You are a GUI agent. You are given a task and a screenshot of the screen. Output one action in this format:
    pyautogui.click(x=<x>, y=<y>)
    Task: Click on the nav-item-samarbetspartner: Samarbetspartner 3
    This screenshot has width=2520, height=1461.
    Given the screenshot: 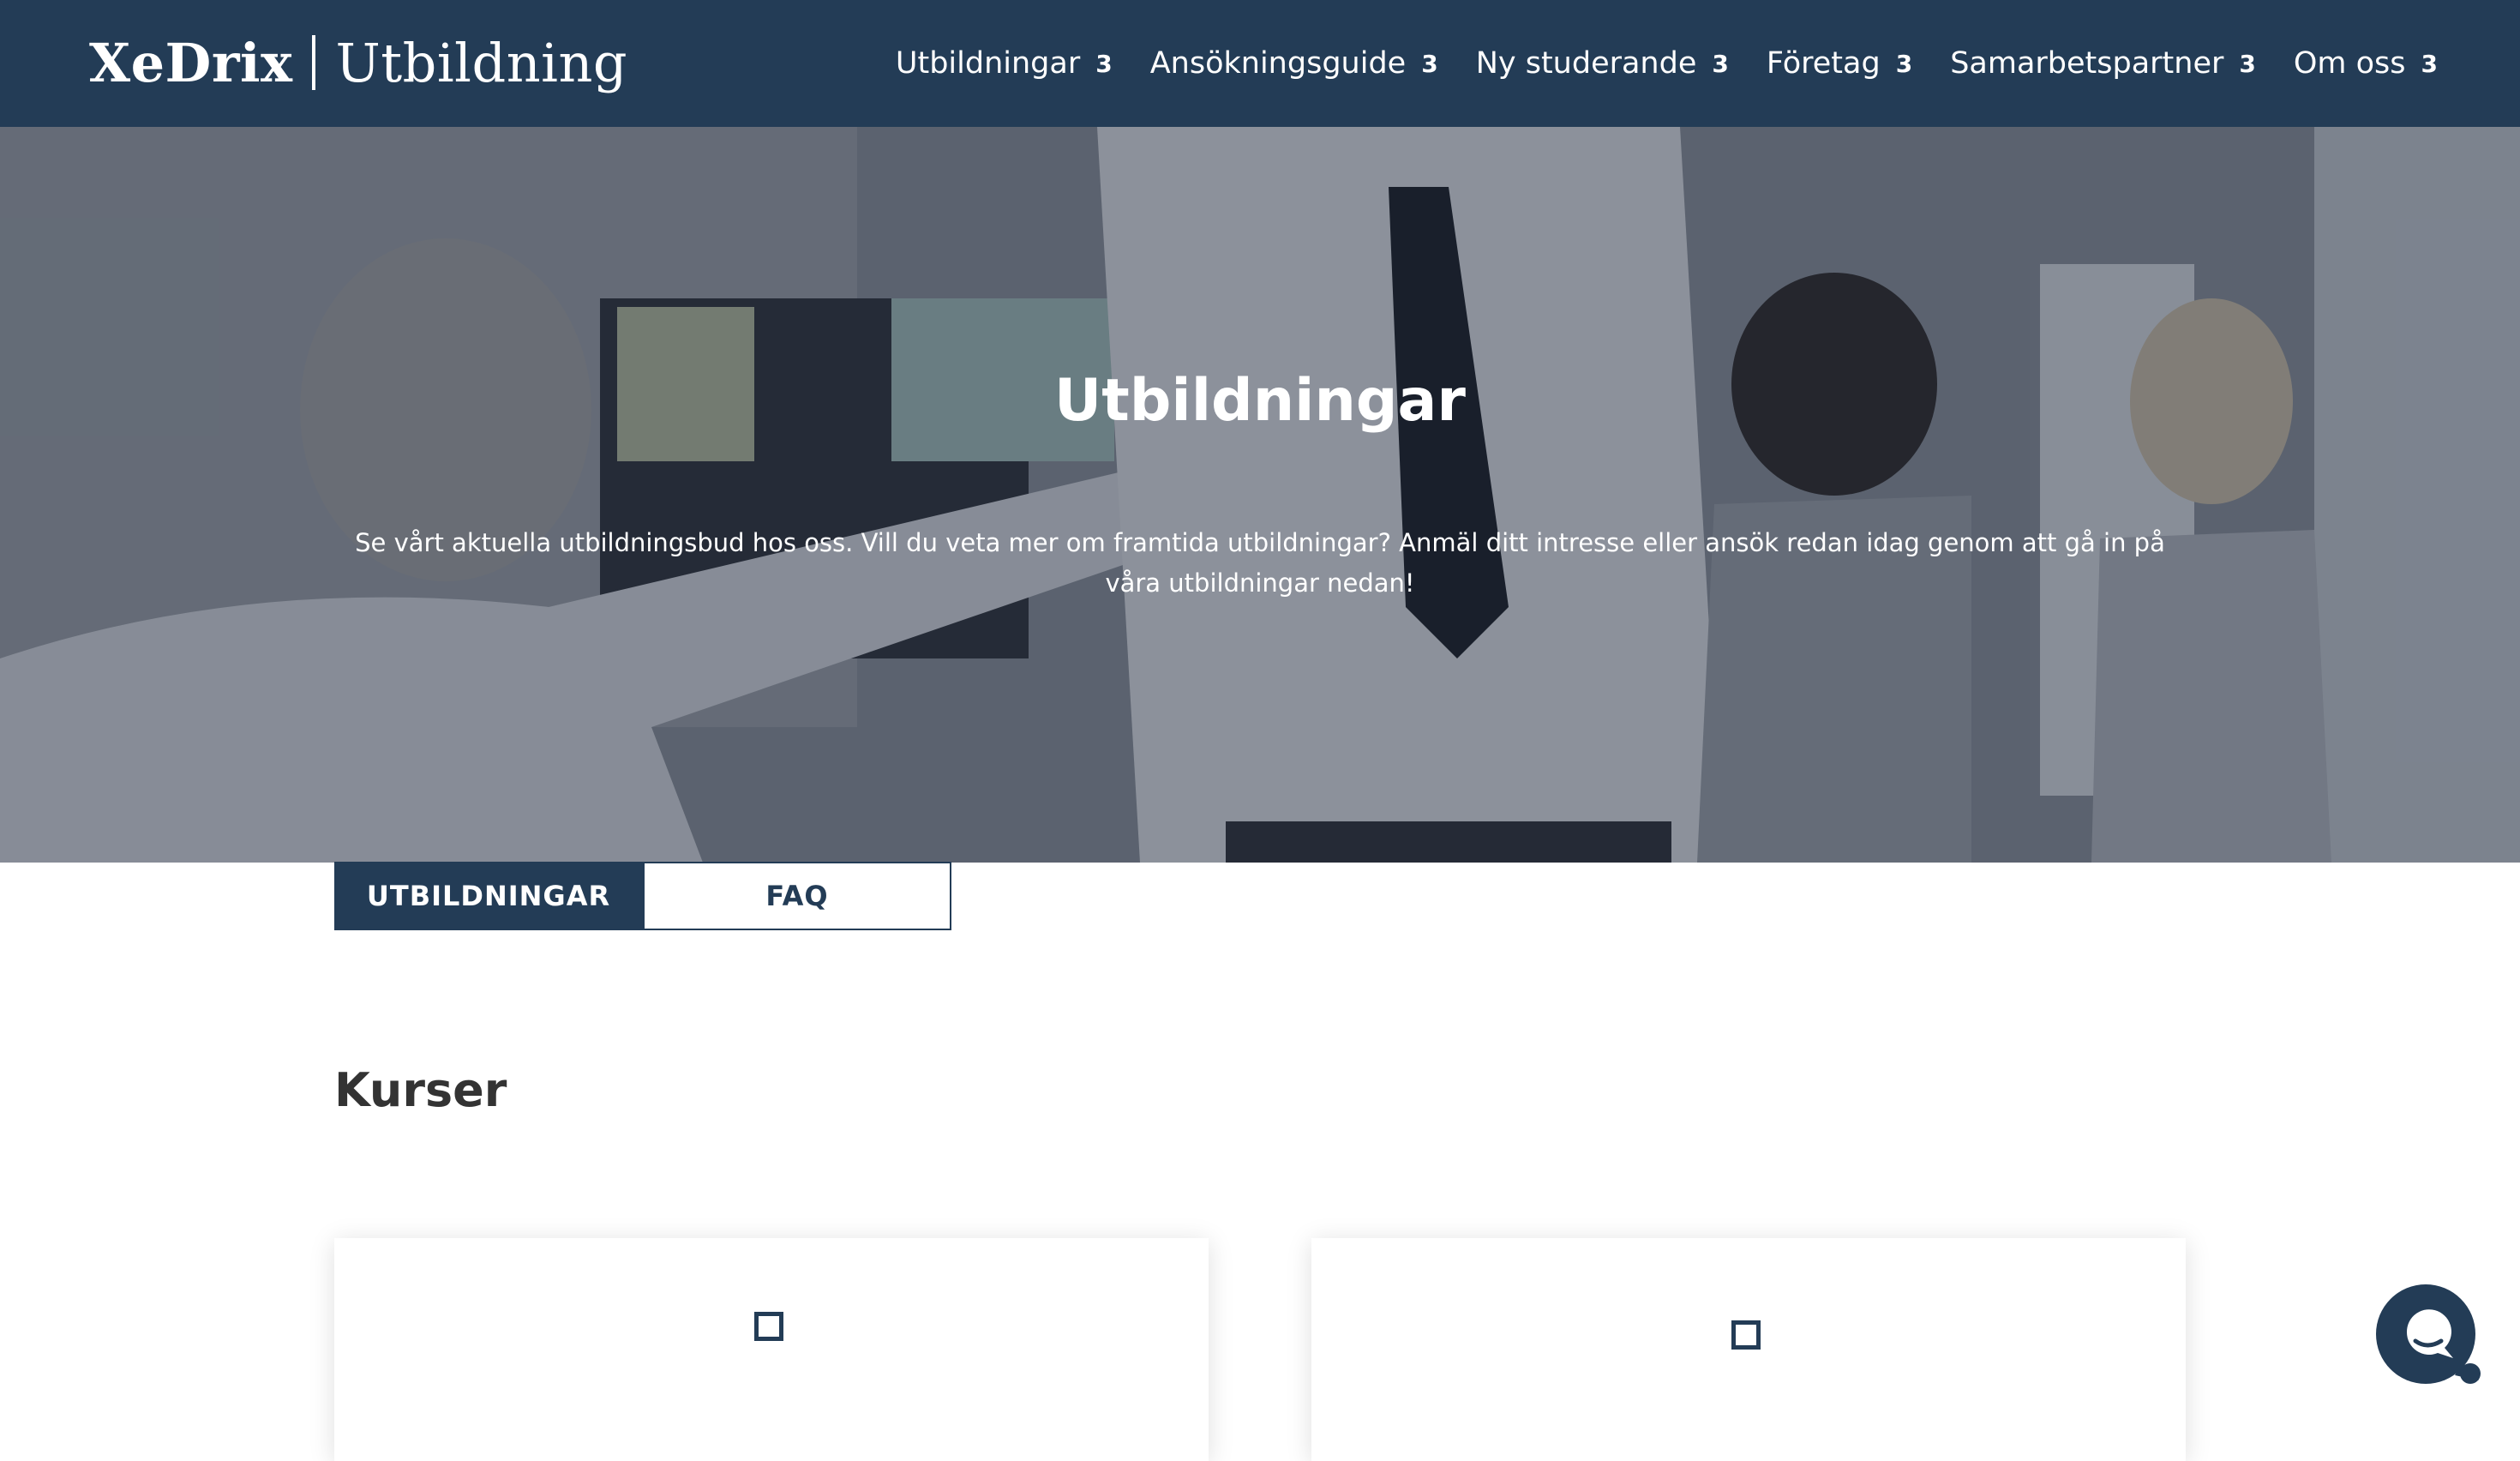 What is the action you would take?
    pyautogui.click(x=2103, y=63)
    